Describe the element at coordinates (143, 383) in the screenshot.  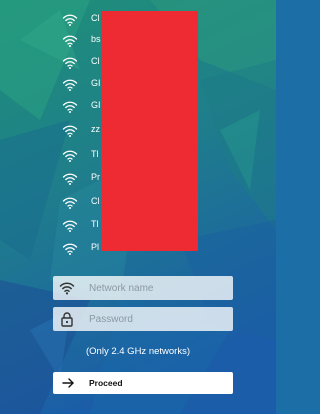
I see `proceed-button: Proceed` at that location.